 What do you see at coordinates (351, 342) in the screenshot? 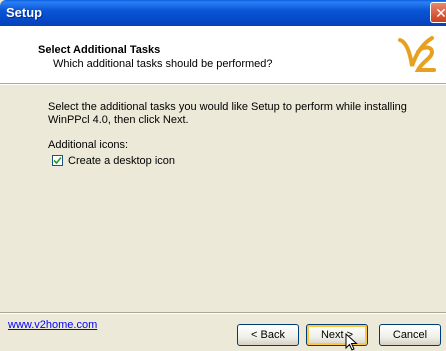
I see `mouse-cursor-icon` at bounding box center [351, 342].